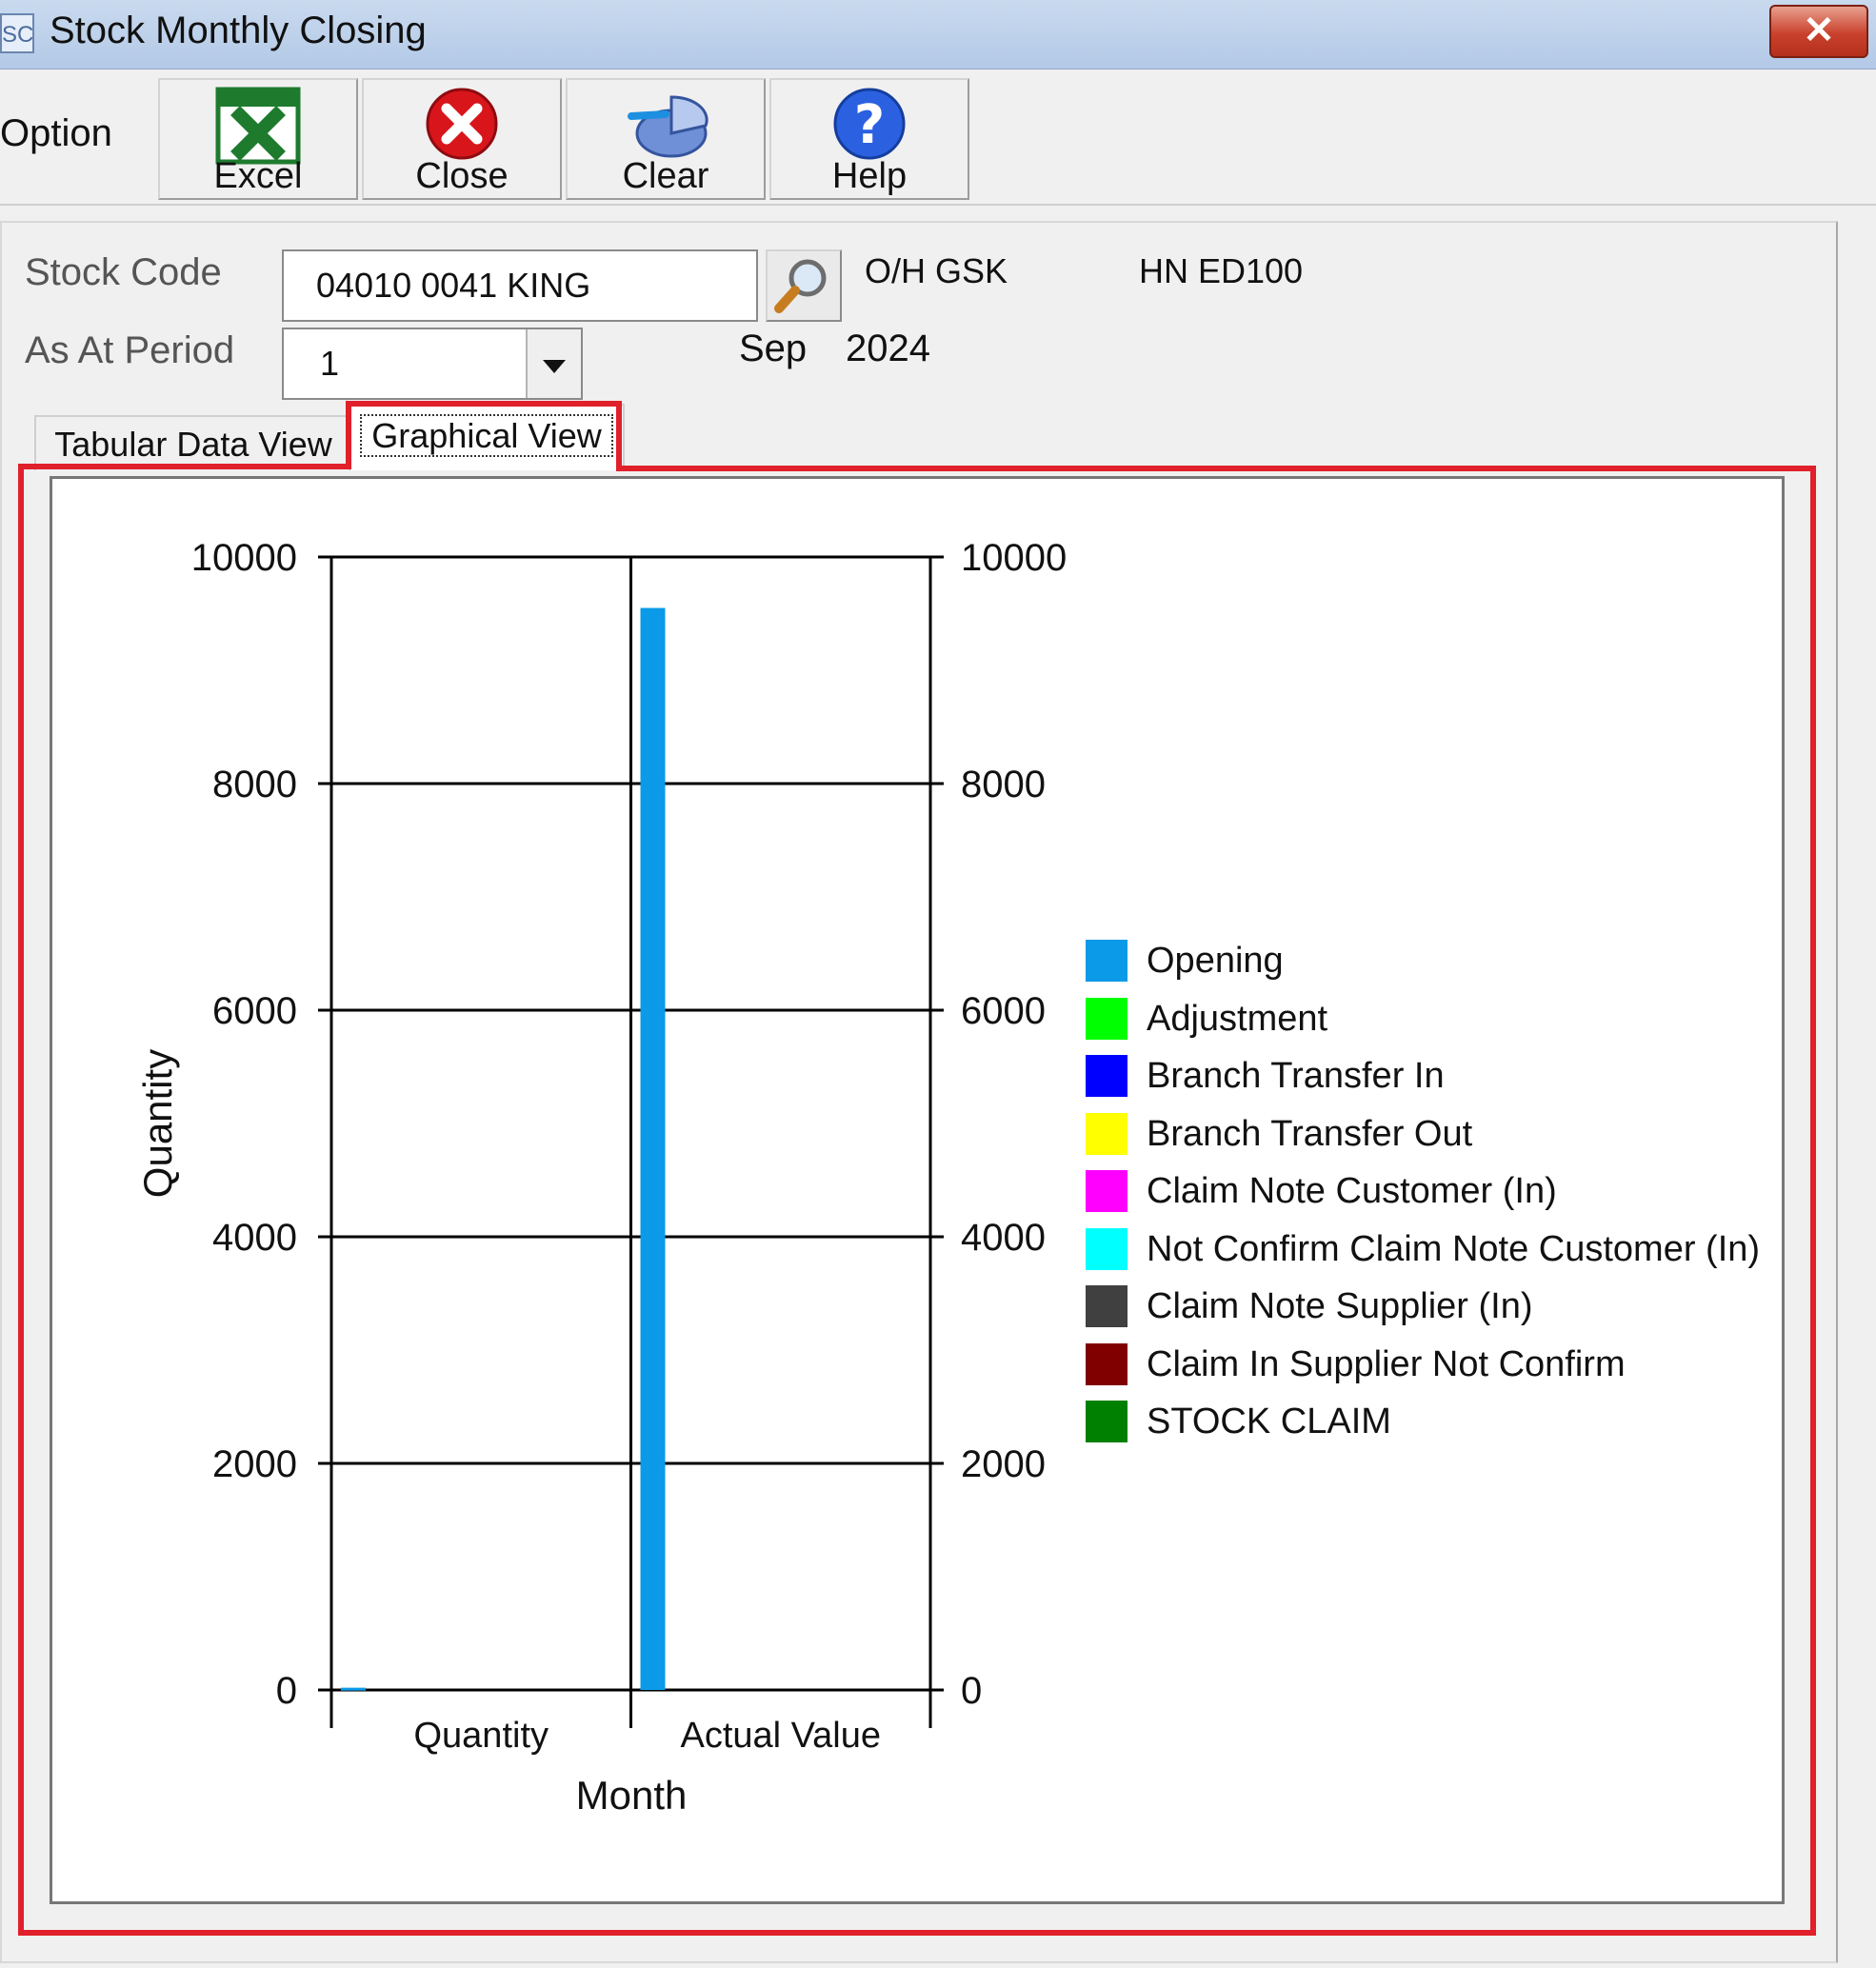 This screenshot has height=1968, width=1876. I want to click on period-month: Sep, so click(773, 348).